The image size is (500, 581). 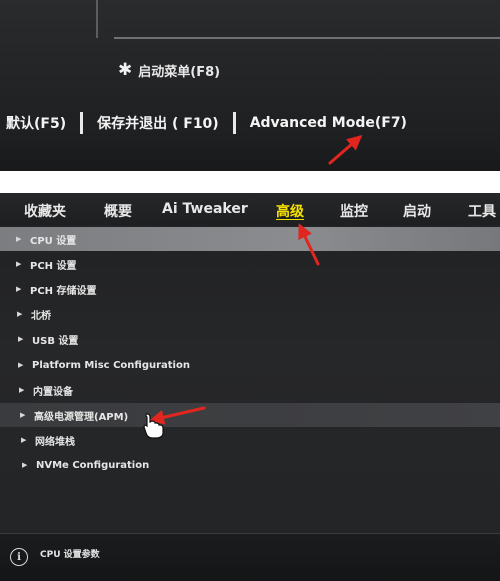 What do you see at coordinates (53, 392) in the screenshot?
I see `menu-item-label: 内置设备` at bounding box center [53, 392].